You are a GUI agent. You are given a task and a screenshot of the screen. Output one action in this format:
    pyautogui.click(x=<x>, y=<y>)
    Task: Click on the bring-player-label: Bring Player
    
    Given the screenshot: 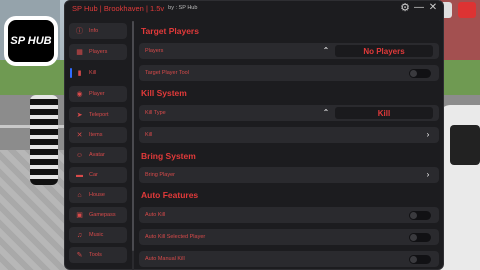 What is the action you would take?
    pyautogui.click(x=160, y=175)
    